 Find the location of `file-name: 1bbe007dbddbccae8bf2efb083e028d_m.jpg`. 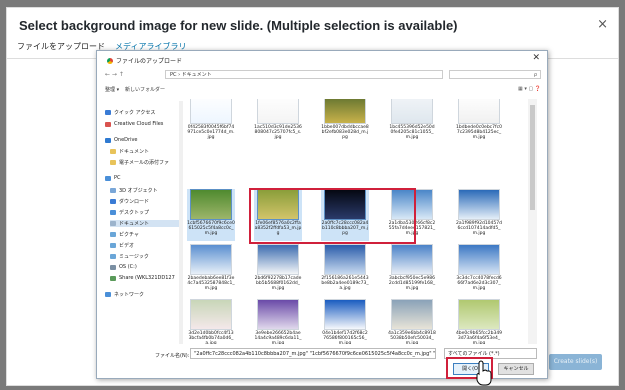

file-name: 1bbe007dbddbccae8bf2efb083e028d_m.jpg is located at coordinates (345, 132).